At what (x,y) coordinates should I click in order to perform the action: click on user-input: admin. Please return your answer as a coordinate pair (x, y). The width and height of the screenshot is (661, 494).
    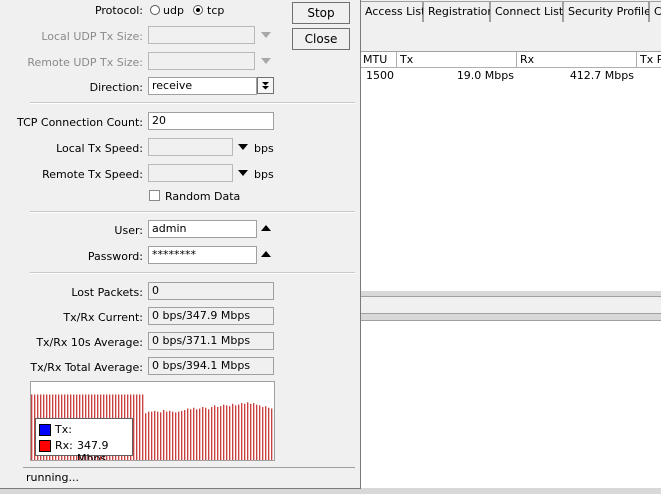
    Looking at the image, I should click on (202, 229).